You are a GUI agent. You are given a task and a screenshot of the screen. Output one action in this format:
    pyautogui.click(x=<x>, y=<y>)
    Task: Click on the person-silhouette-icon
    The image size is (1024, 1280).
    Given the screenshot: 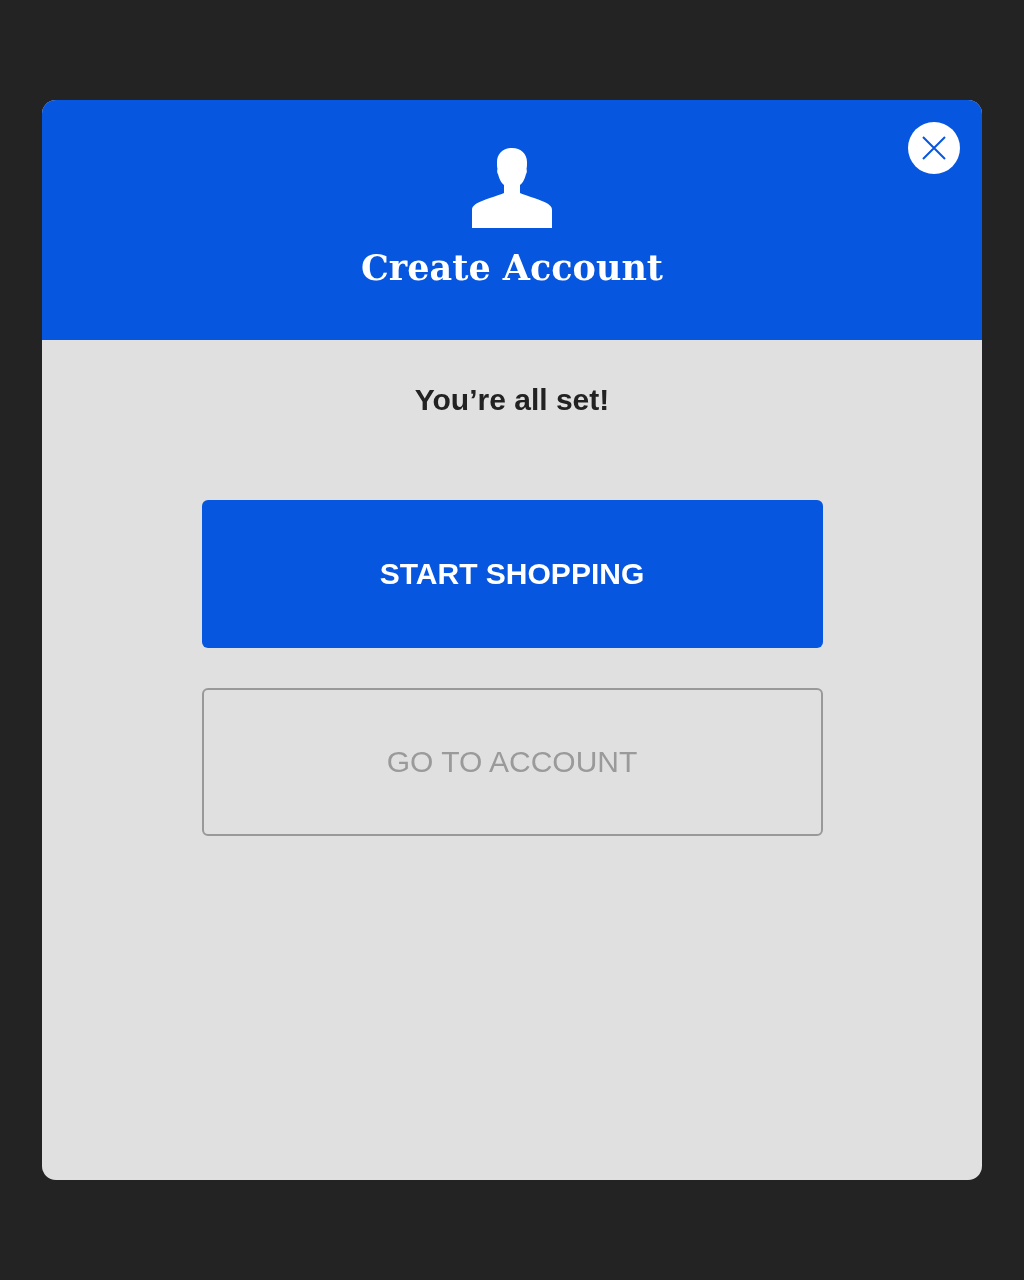 What is the action you would take?
    pyautogui.click(x=512, y=188)
    